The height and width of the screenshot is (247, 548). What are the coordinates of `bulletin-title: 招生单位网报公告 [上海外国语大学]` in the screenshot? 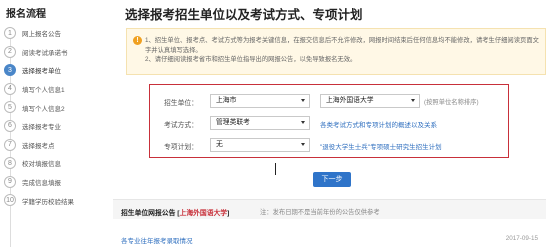 It's located at (175, 212).